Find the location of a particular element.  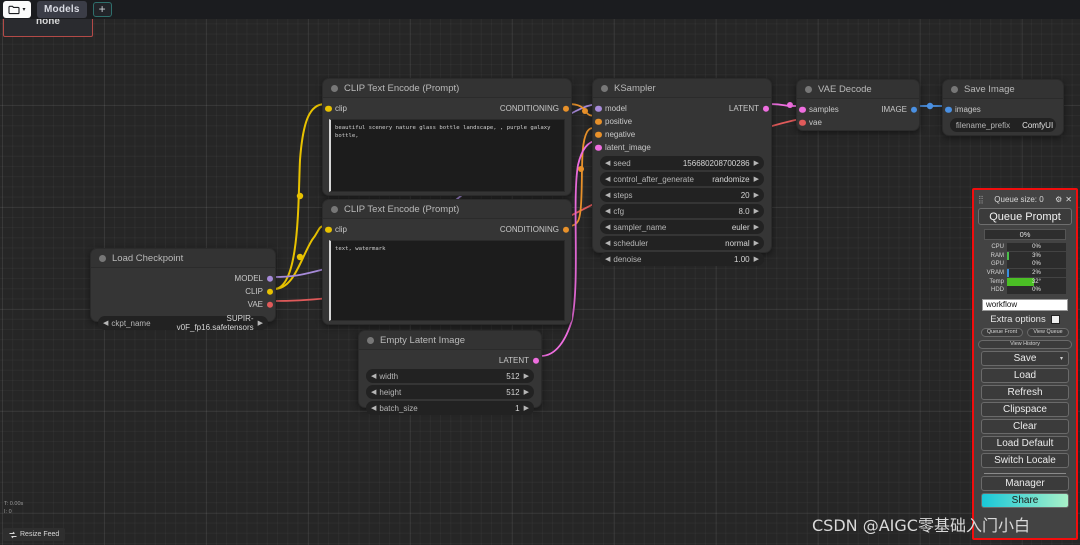

input-slot-negative: negative is located at coordinates (682, 134).